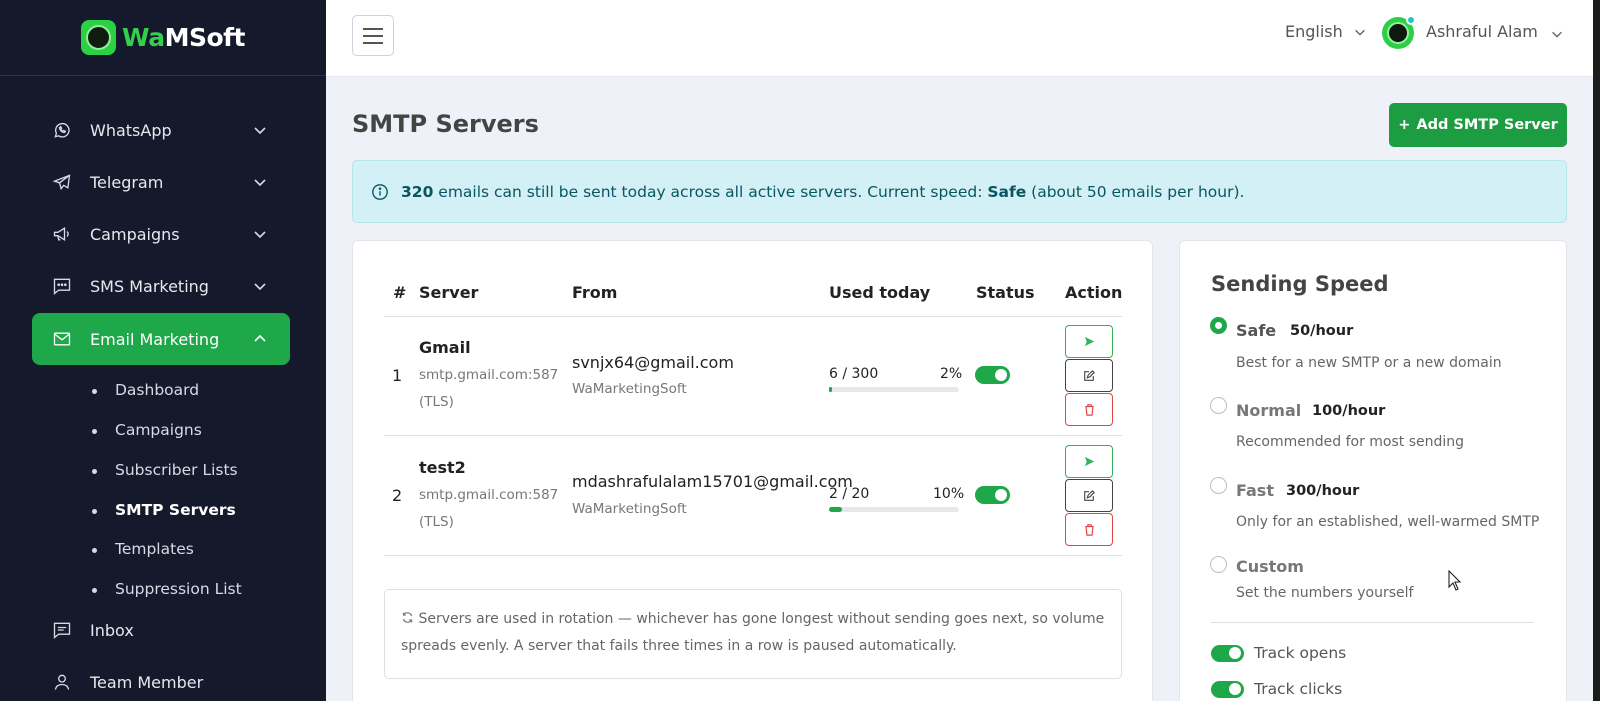  Describe the element at coordinates (849, 494) in the screenshot. I see `usage-count: 2 / 20` at that location.